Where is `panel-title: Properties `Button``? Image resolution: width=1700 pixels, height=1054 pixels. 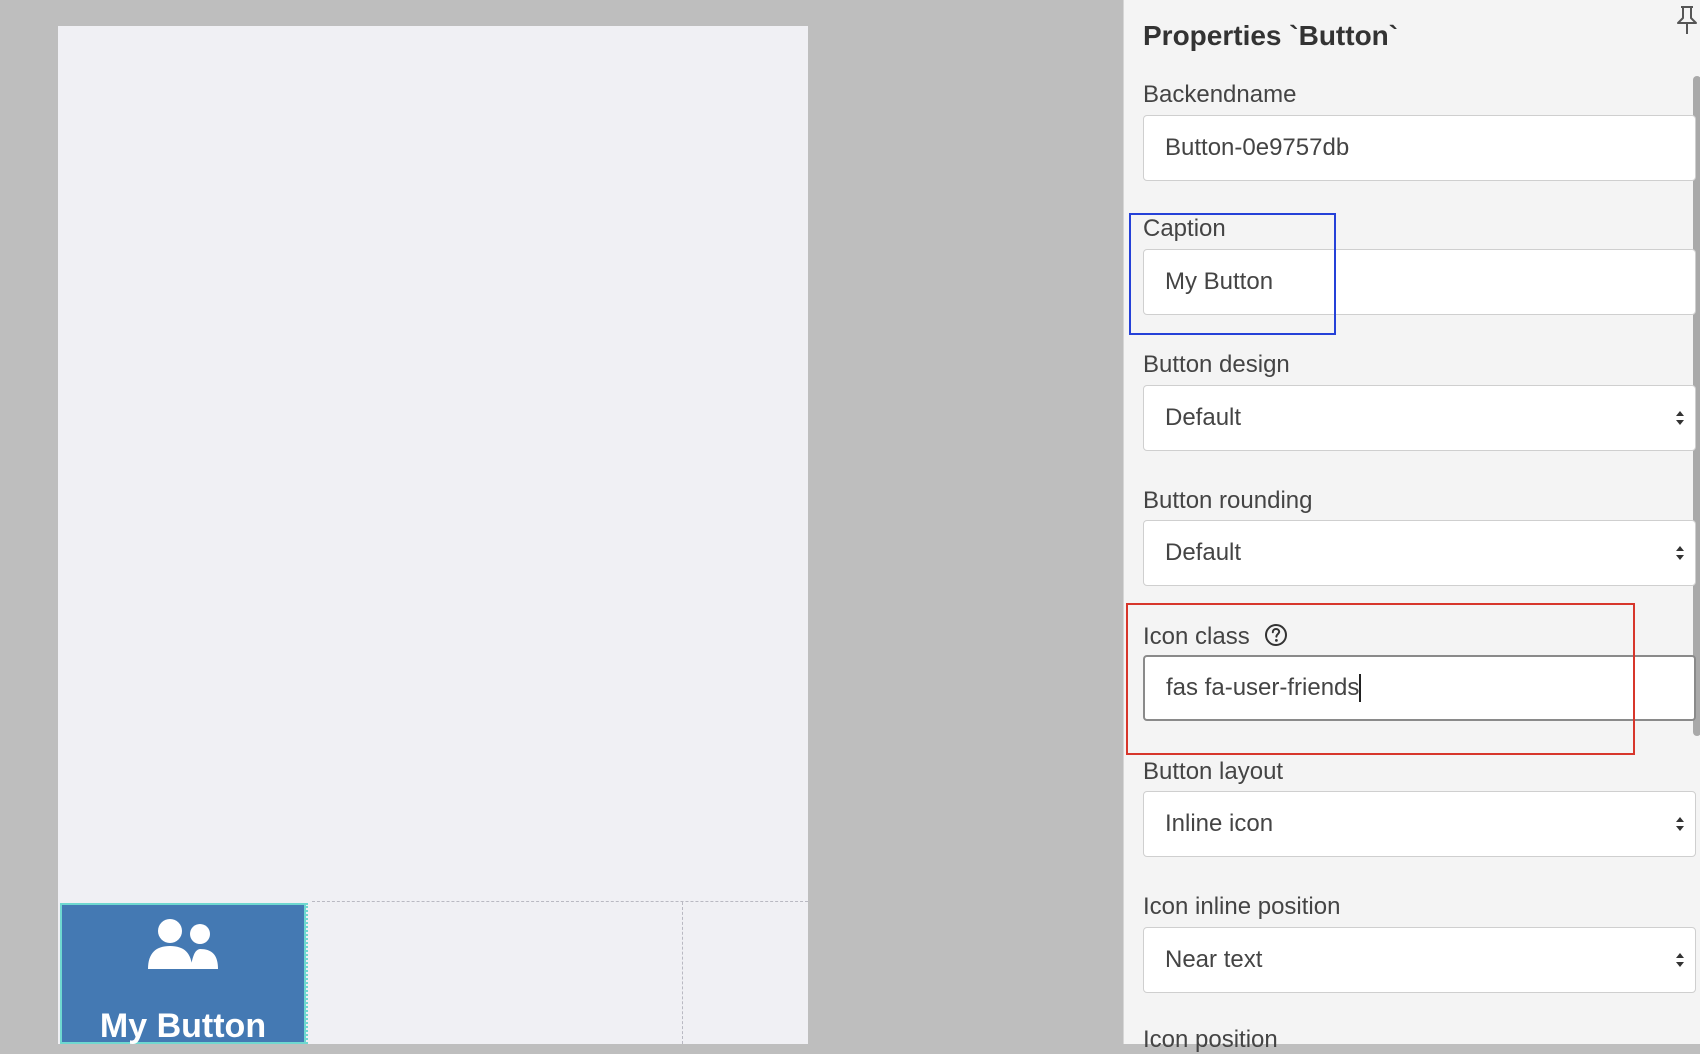 panel-title: Properties `Button` is located at coordinates (1271, 35).